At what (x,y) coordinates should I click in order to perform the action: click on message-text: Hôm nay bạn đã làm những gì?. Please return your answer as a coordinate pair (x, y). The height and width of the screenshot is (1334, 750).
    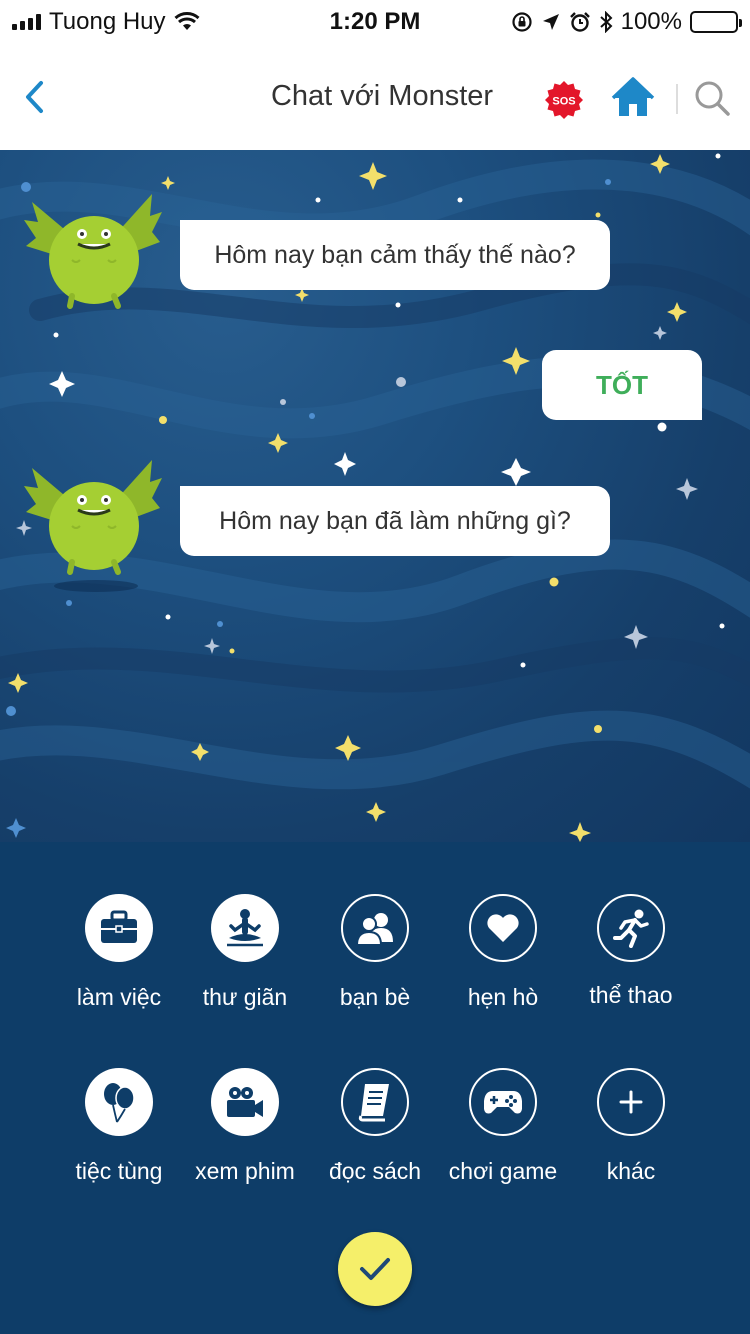
    Looking at the image, I should click on (395, 520).